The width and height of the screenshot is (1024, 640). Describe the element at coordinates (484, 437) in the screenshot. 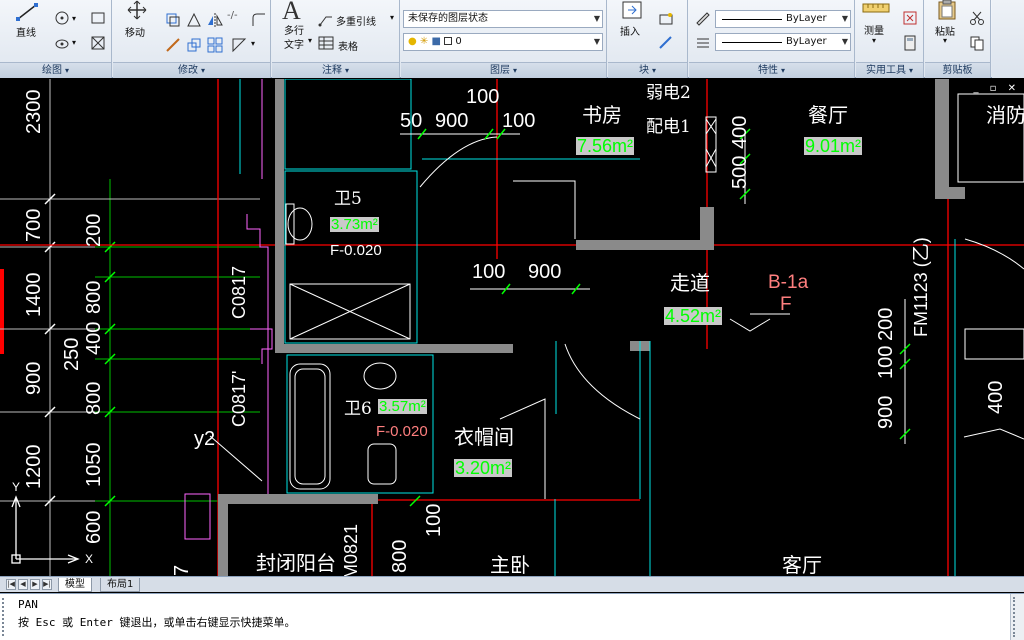

I see `room-closet: 衣帽间` at that location.